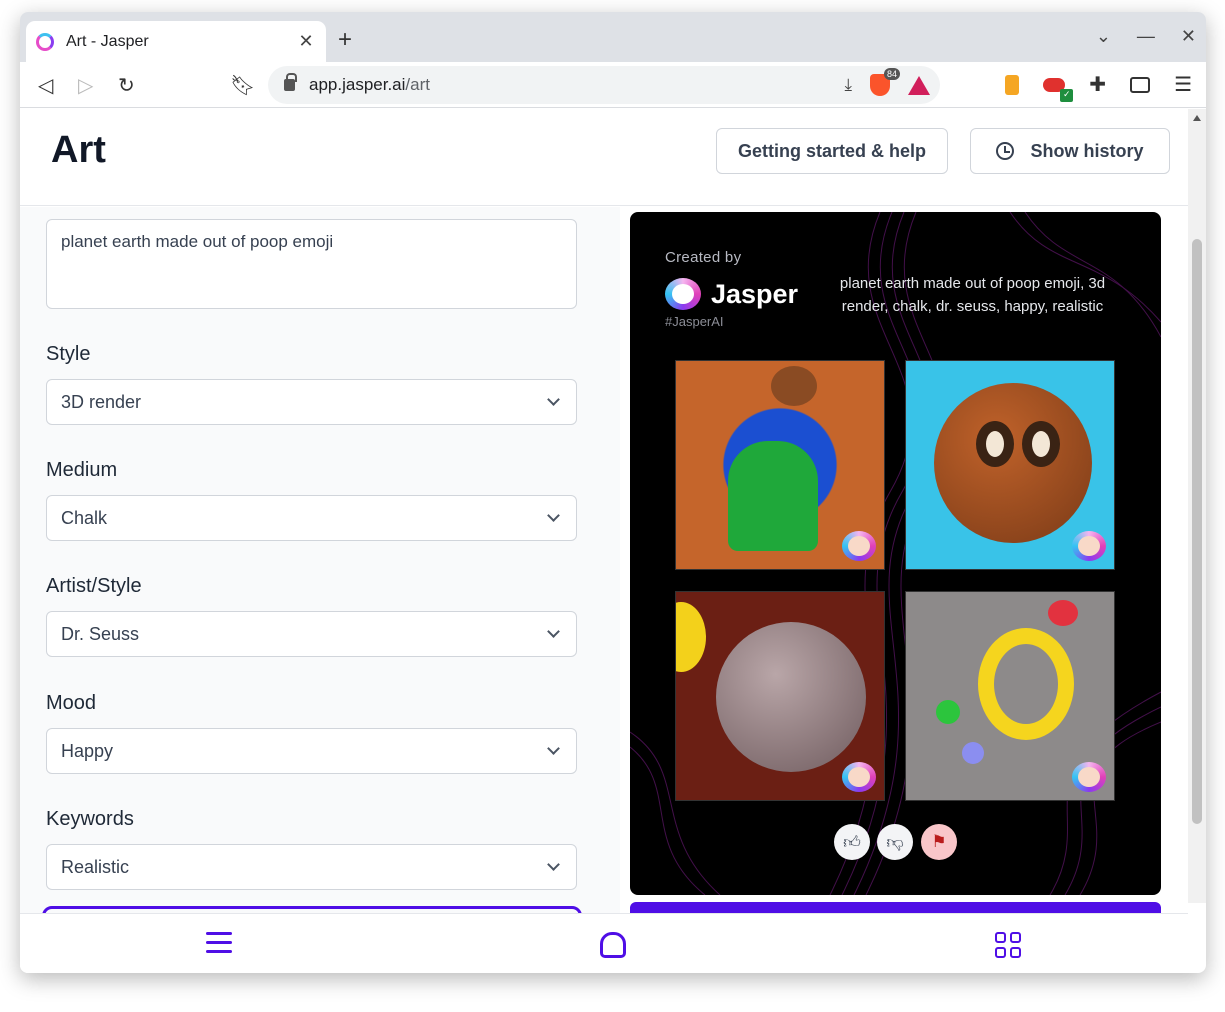  I want to click on style-label: Style, so click(68, 354).